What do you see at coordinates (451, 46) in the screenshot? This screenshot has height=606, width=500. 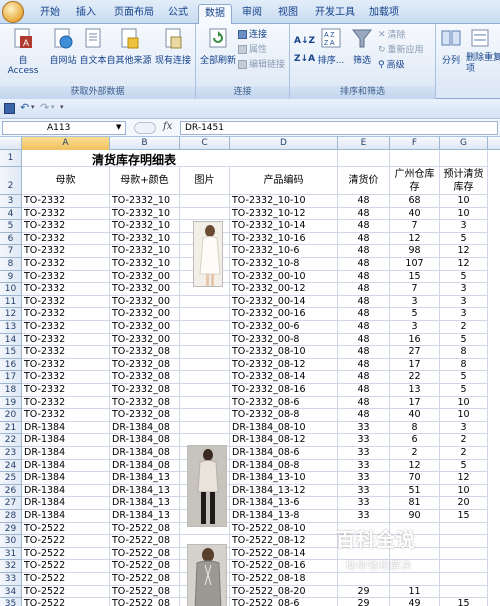 I see `text-to-columns-button: 分列` at bounding box center [451, 46].